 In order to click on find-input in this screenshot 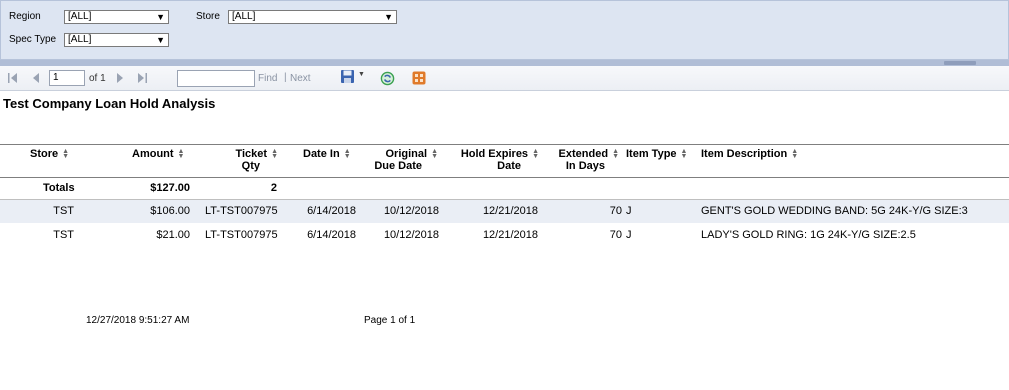, I will do `click(216, 78)`.